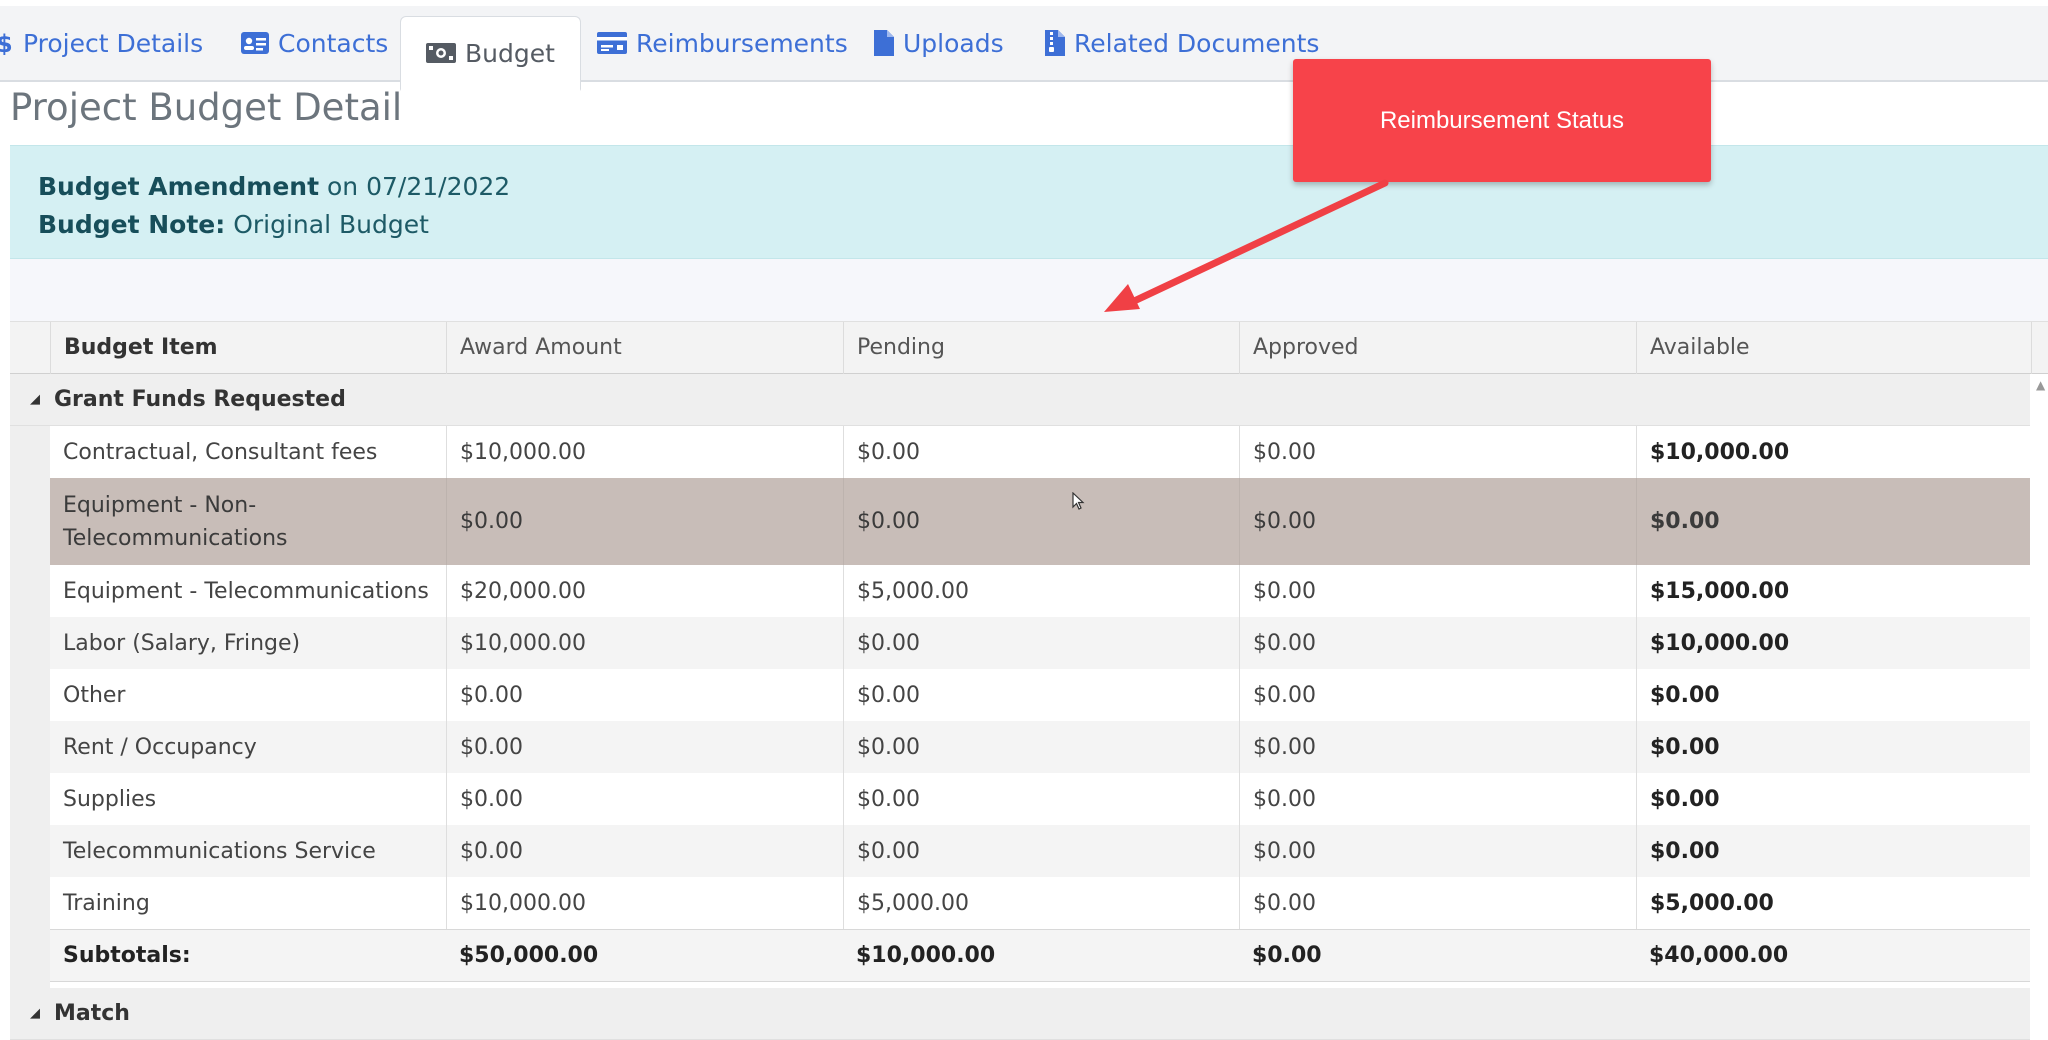  What do you see at coordinates (1719, 955) in the screenshot?
I see `subtotal-available: $40,000.00` at bounding box center [1719, 955].